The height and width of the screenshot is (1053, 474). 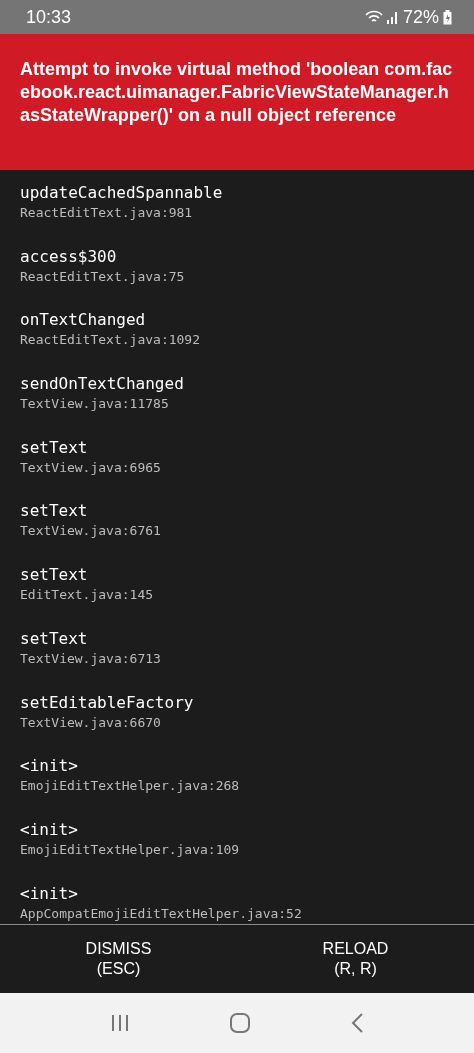 I want to click on stack-method: updateCachedSpannable, so click(x=121, y=193).